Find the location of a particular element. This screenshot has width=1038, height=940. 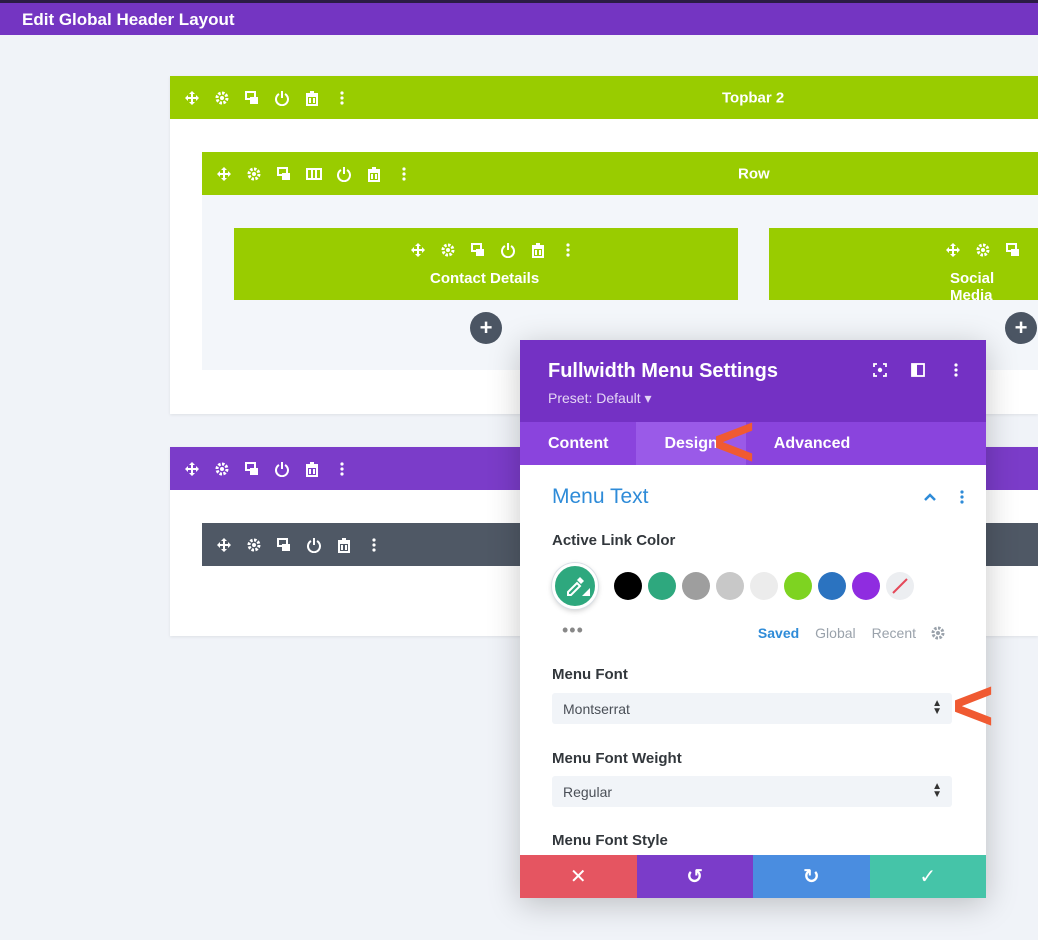

section-header: Topbar 2 is located at coordinates (604, 97).